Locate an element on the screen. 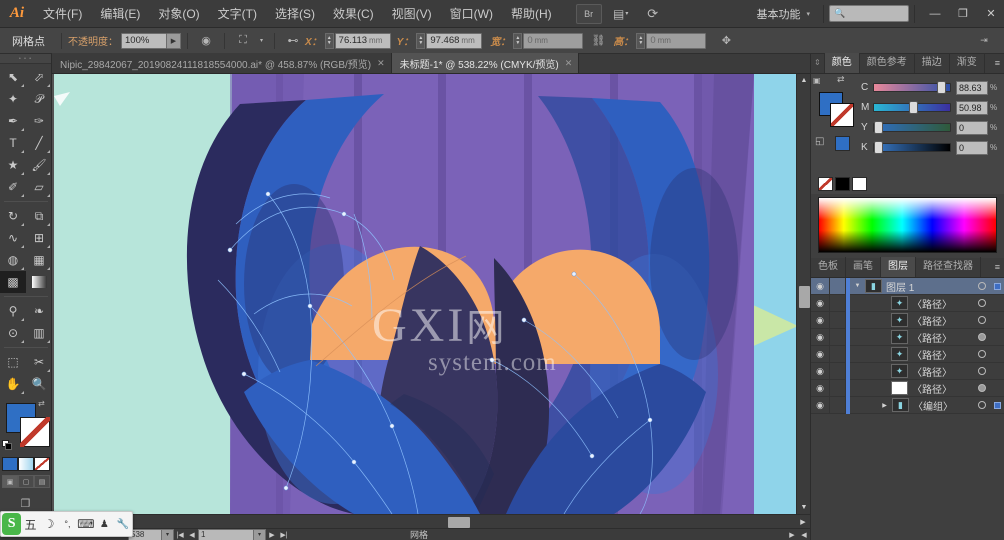  selection-tool: ⬉ is located at coordinates (13, 77).